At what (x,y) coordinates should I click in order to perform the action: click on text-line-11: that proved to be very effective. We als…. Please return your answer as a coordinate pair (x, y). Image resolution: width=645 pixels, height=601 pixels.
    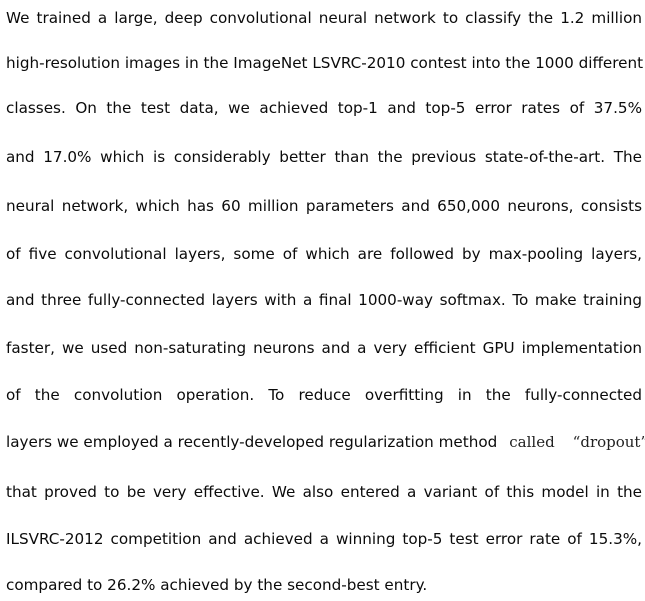
    Looking at the image, I should click on (324, 492).